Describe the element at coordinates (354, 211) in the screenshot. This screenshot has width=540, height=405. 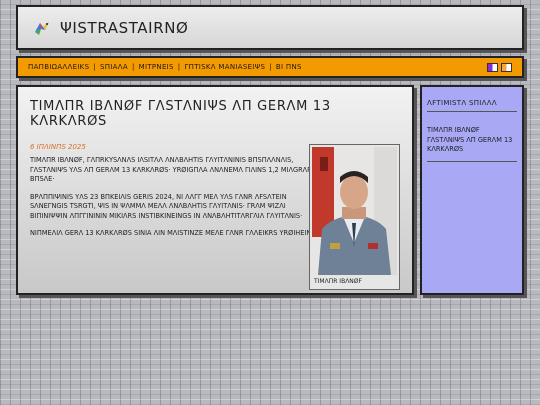
I see `portrait-photo` at that location.